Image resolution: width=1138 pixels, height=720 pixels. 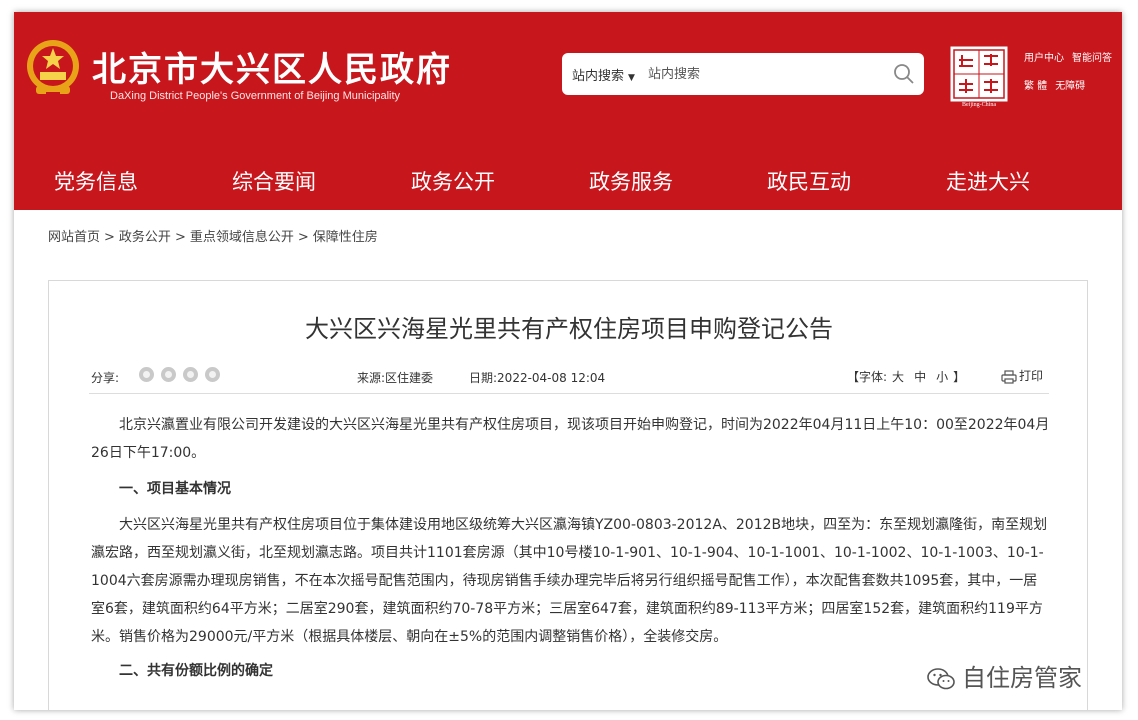 I want to click on user-center-link: 用户中心, so click(x=1044, y=58).